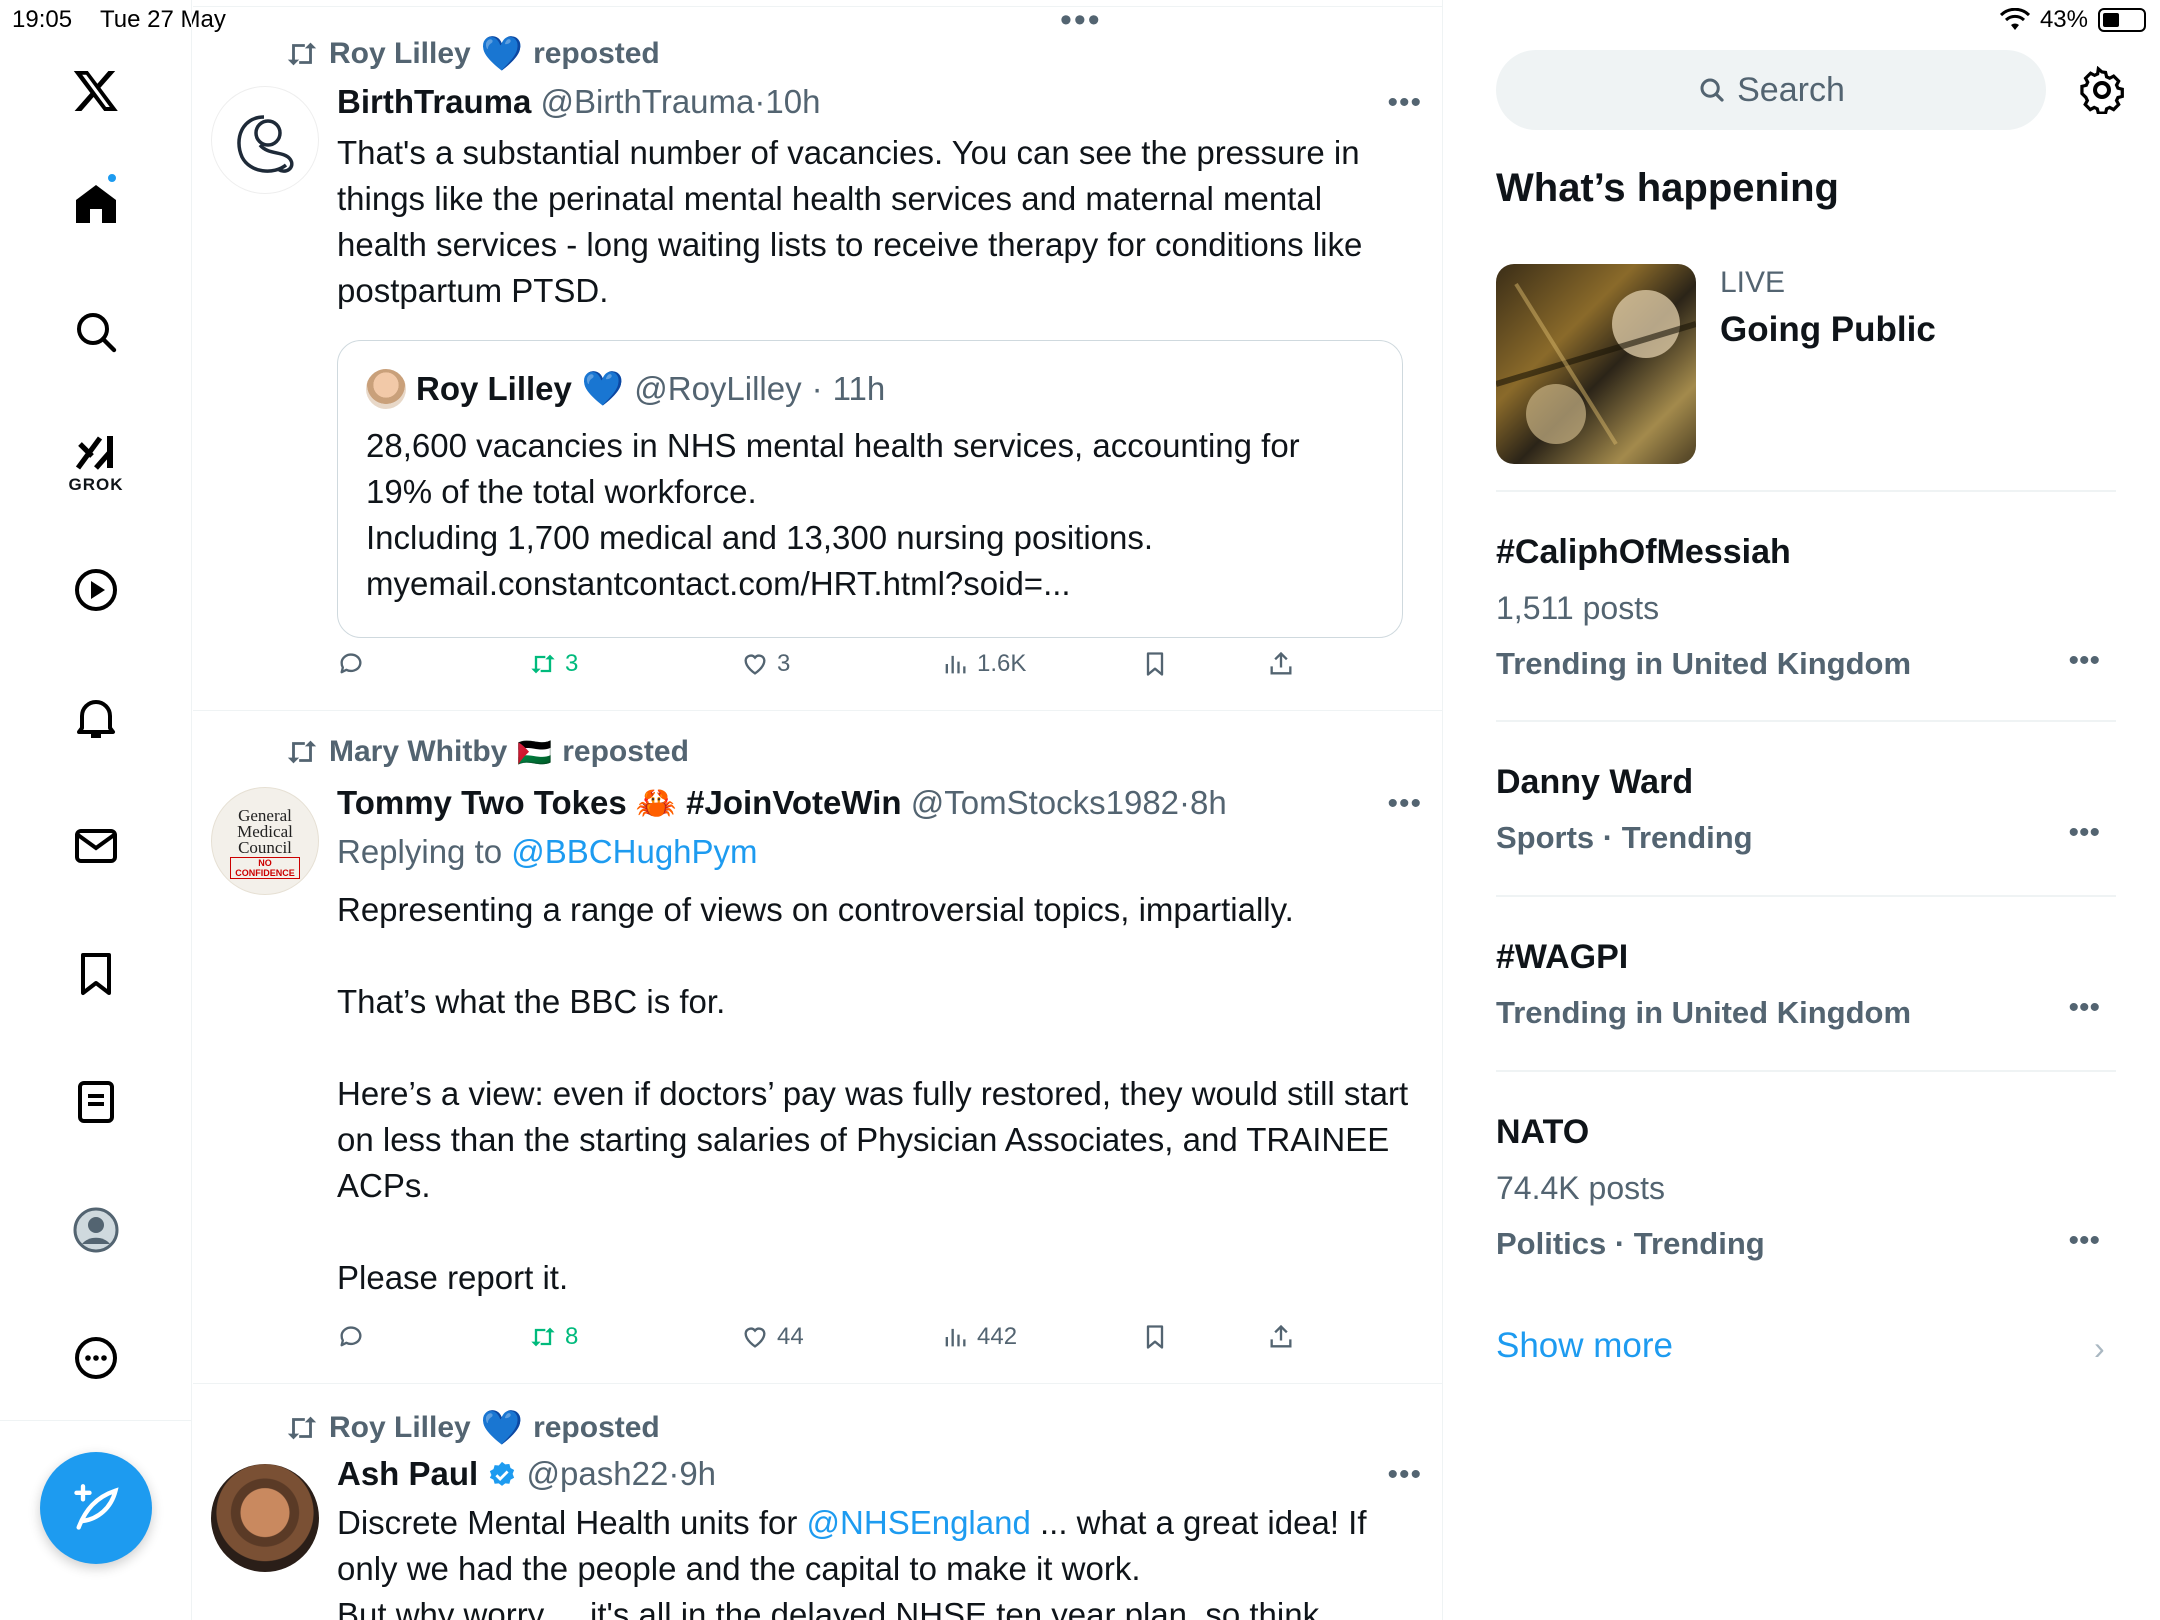 This screenshot has height=1620, width=2160. I want to click on author-name: Tommy Two Tokes, so click(482, 802).